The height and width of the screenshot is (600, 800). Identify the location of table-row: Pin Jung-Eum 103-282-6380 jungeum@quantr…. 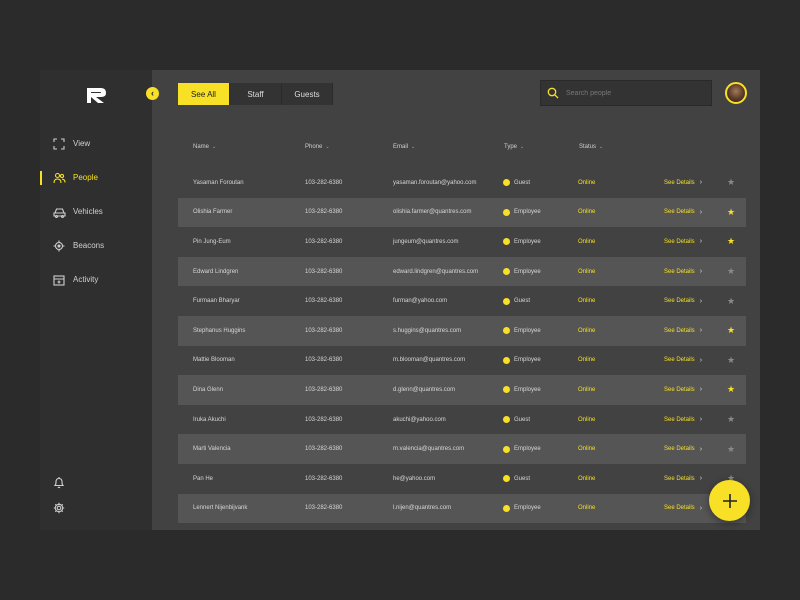
(462, 242).